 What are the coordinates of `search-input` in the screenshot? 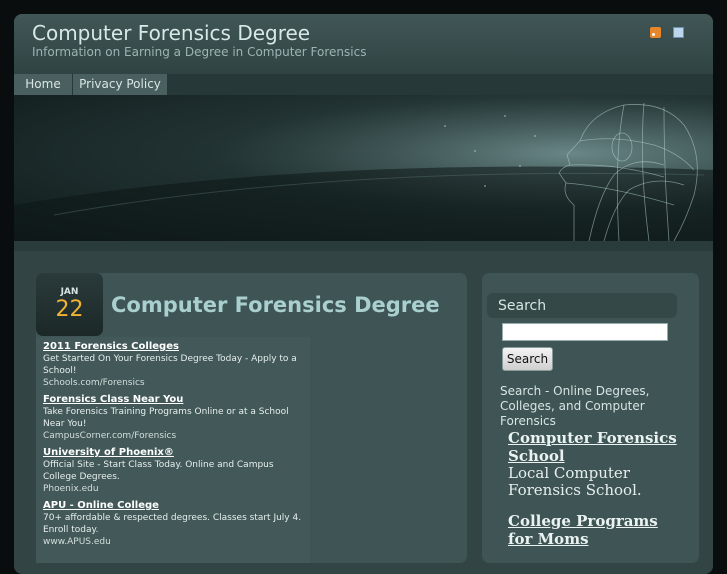 It's located at (585, 332).